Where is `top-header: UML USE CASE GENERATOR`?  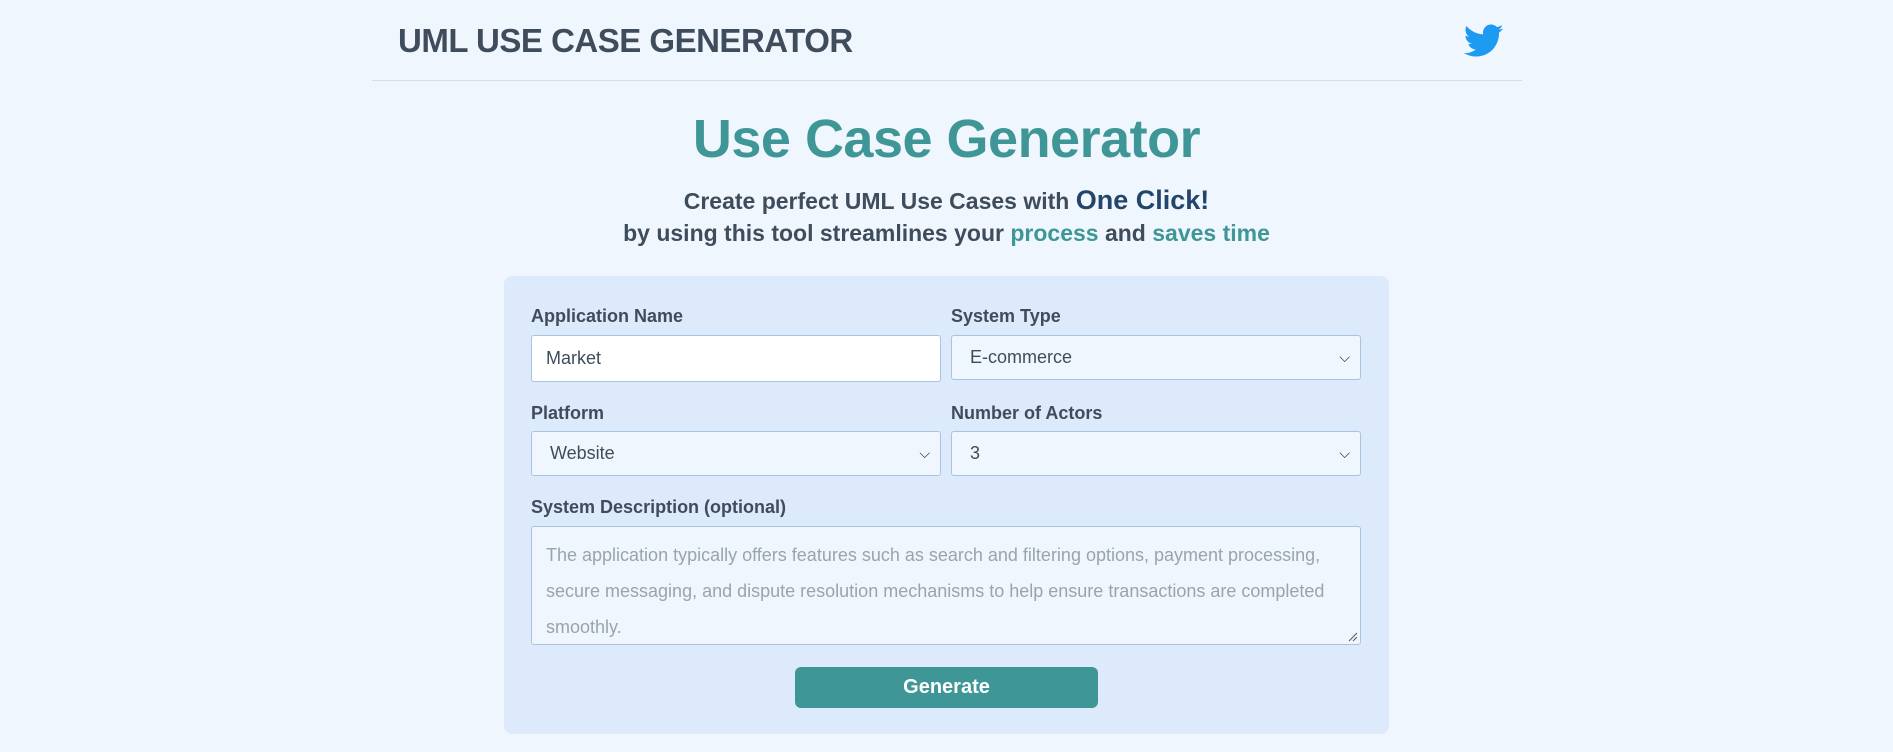
top-header: UML USE CASE GENERATOR is located at coordinates (947, 40).